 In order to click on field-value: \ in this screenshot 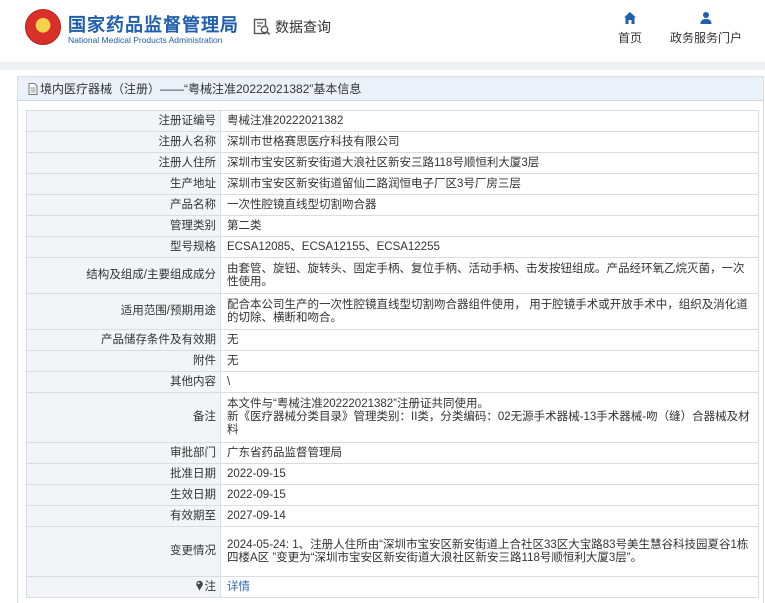, I will do `click(489, 382)`.